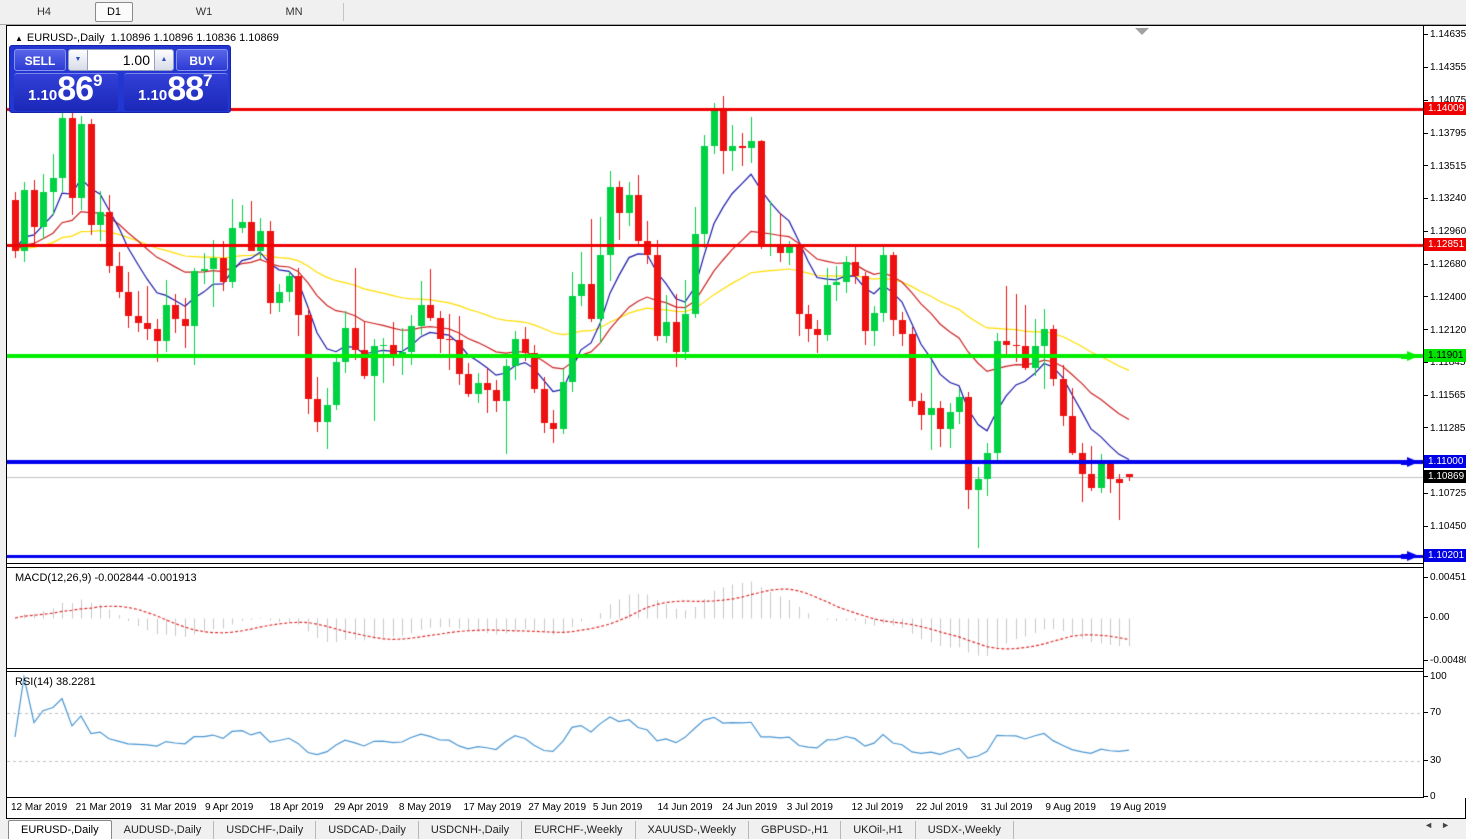 The height and width of the screenshot is (839, 1466). What do you see at coordinates (1138, 807) in the screenshot?
I see `date-tick-label: 19 Aug 2019` at bounding box center [1138, 807].